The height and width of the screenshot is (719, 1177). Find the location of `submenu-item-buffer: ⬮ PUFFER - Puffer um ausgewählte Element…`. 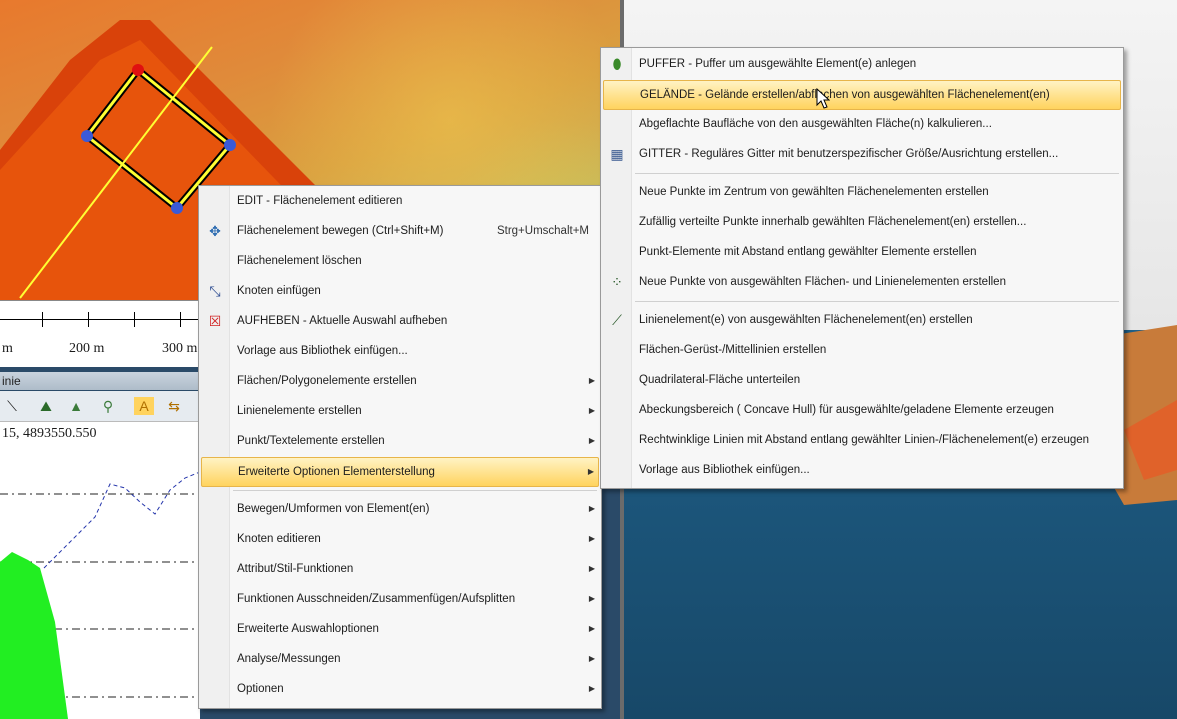

submenu-item-buffer: ⬮ PUFFER - Puffer um ausgewählte Element… is located at coordinates (862, 64).